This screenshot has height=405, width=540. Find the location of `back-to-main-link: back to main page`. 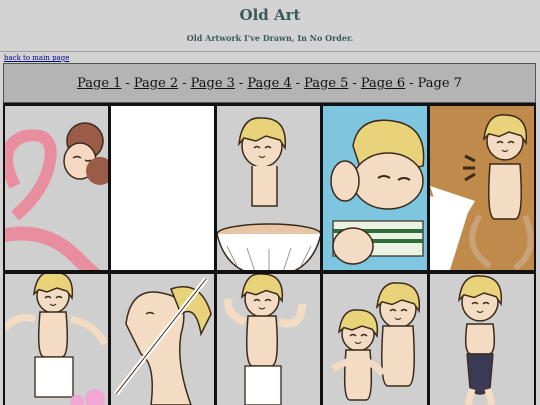

back-to-main-link: back to main page is located at coordinates (36, 58).